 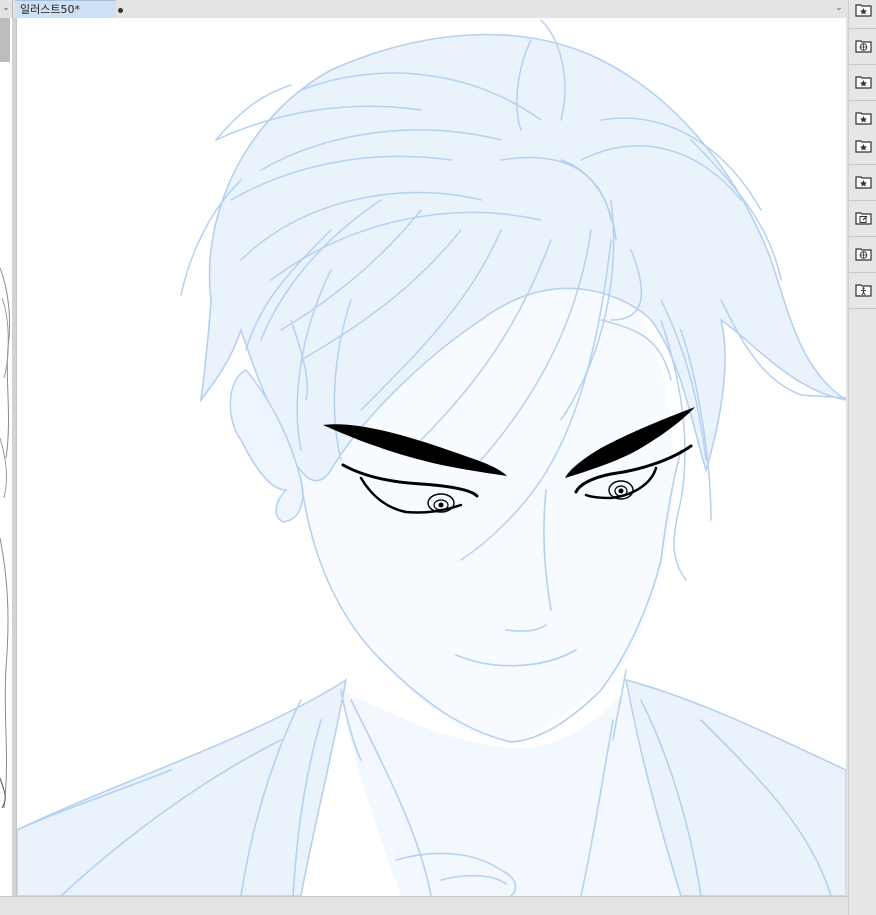 What do you see at coordinates (424, 9) in the screenshot?
I see `document-tab-bar: ⌄ 일러스트50* ⌄` at bounding box center [424, 9].